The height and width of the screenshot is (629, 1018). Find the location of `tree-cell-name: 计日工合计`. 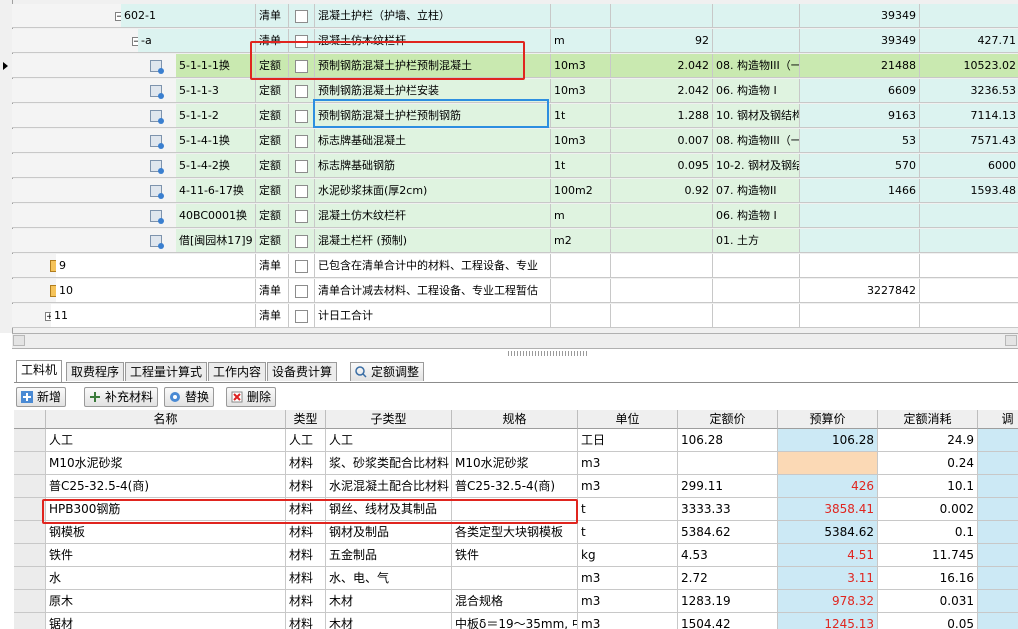

tree-cell-name: 计日工合计 is located at coordinates (433, 316).